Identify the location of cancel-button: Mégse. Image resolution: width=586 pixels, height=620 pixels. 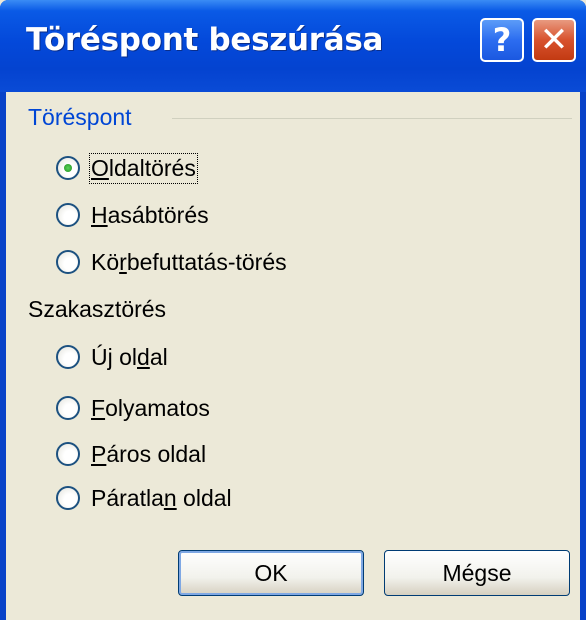
(477, 573).